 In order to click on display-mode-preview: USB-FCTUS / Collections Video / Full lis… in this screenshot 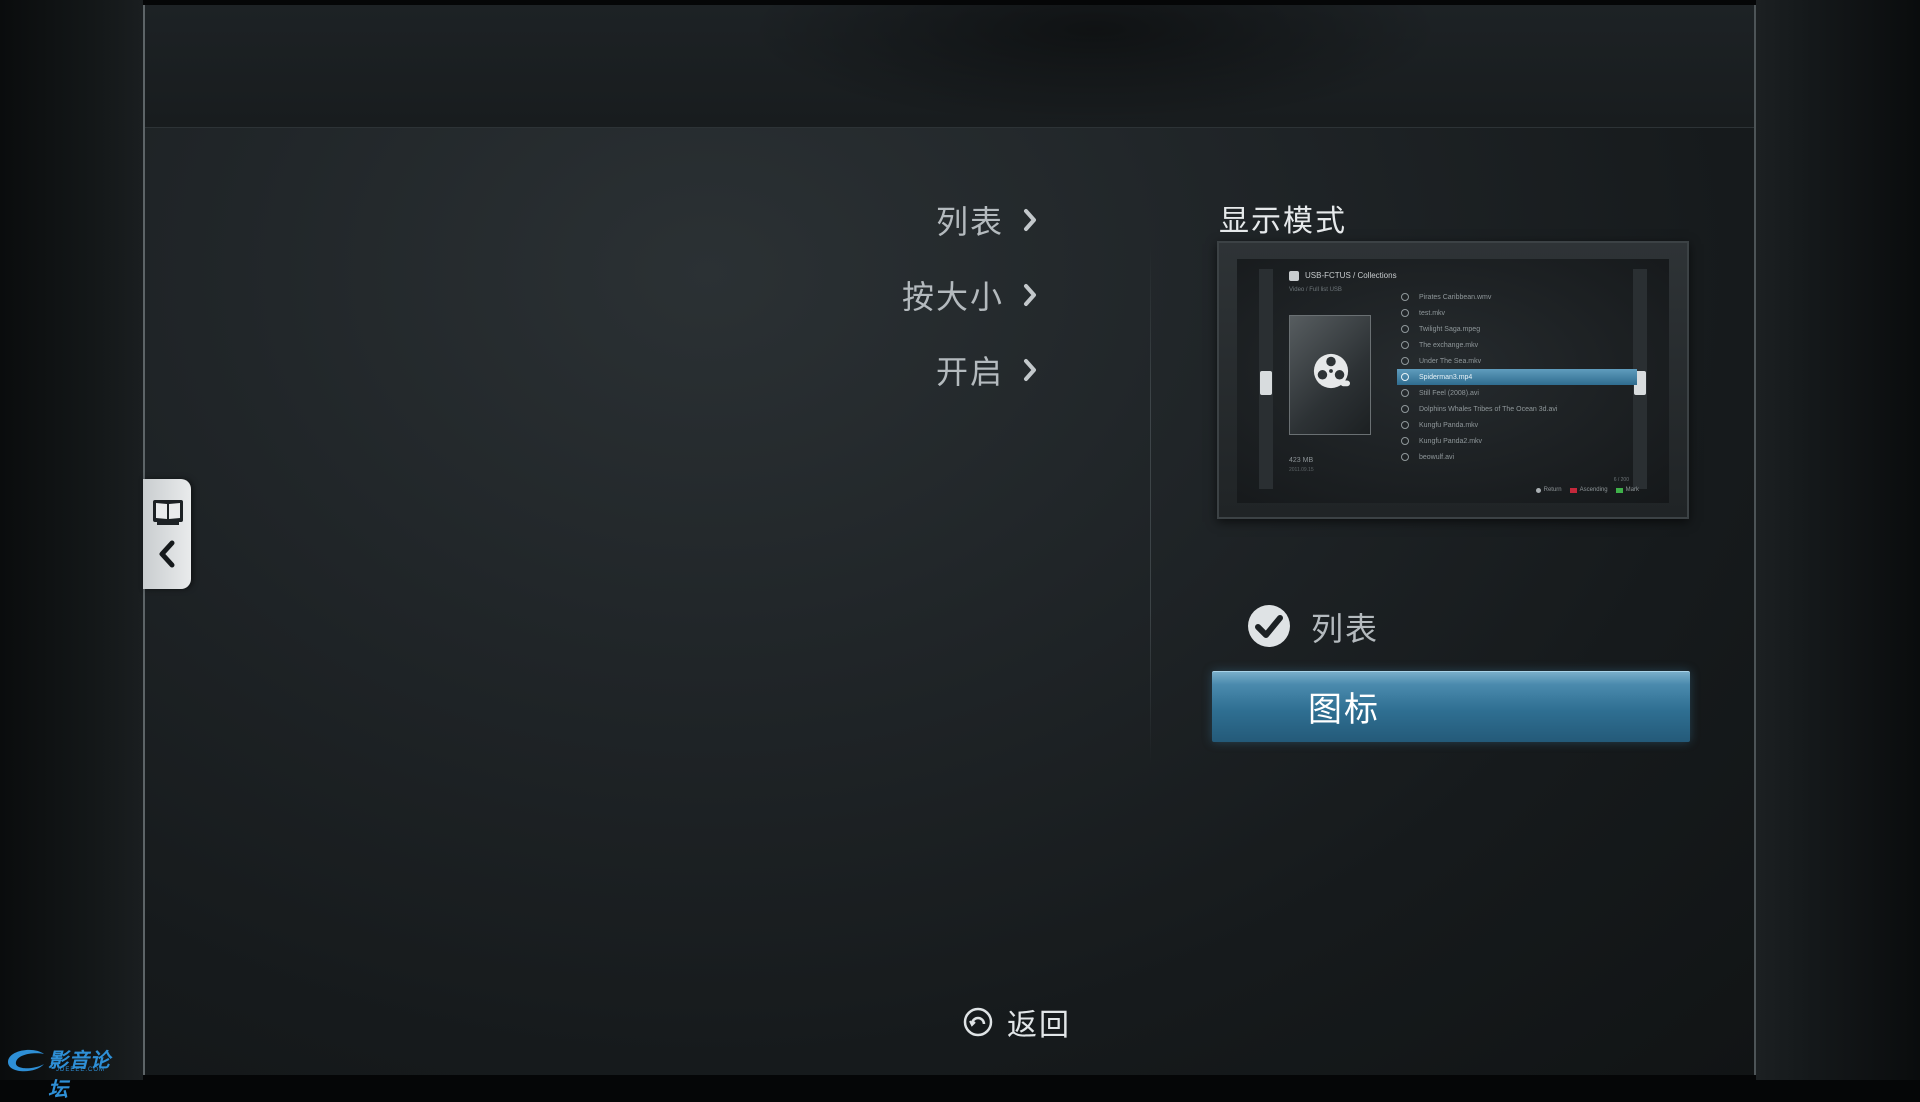, I will do `click(1453, 380)`.